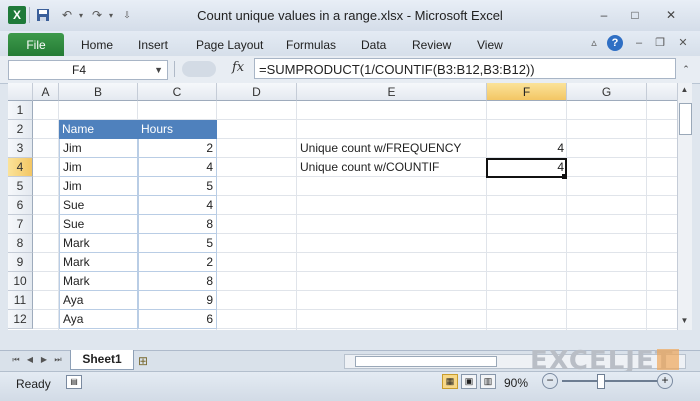  Describe the element at coordinates (550, 381) in the screenshot. I see `zoom-out-icon: −` at that location.